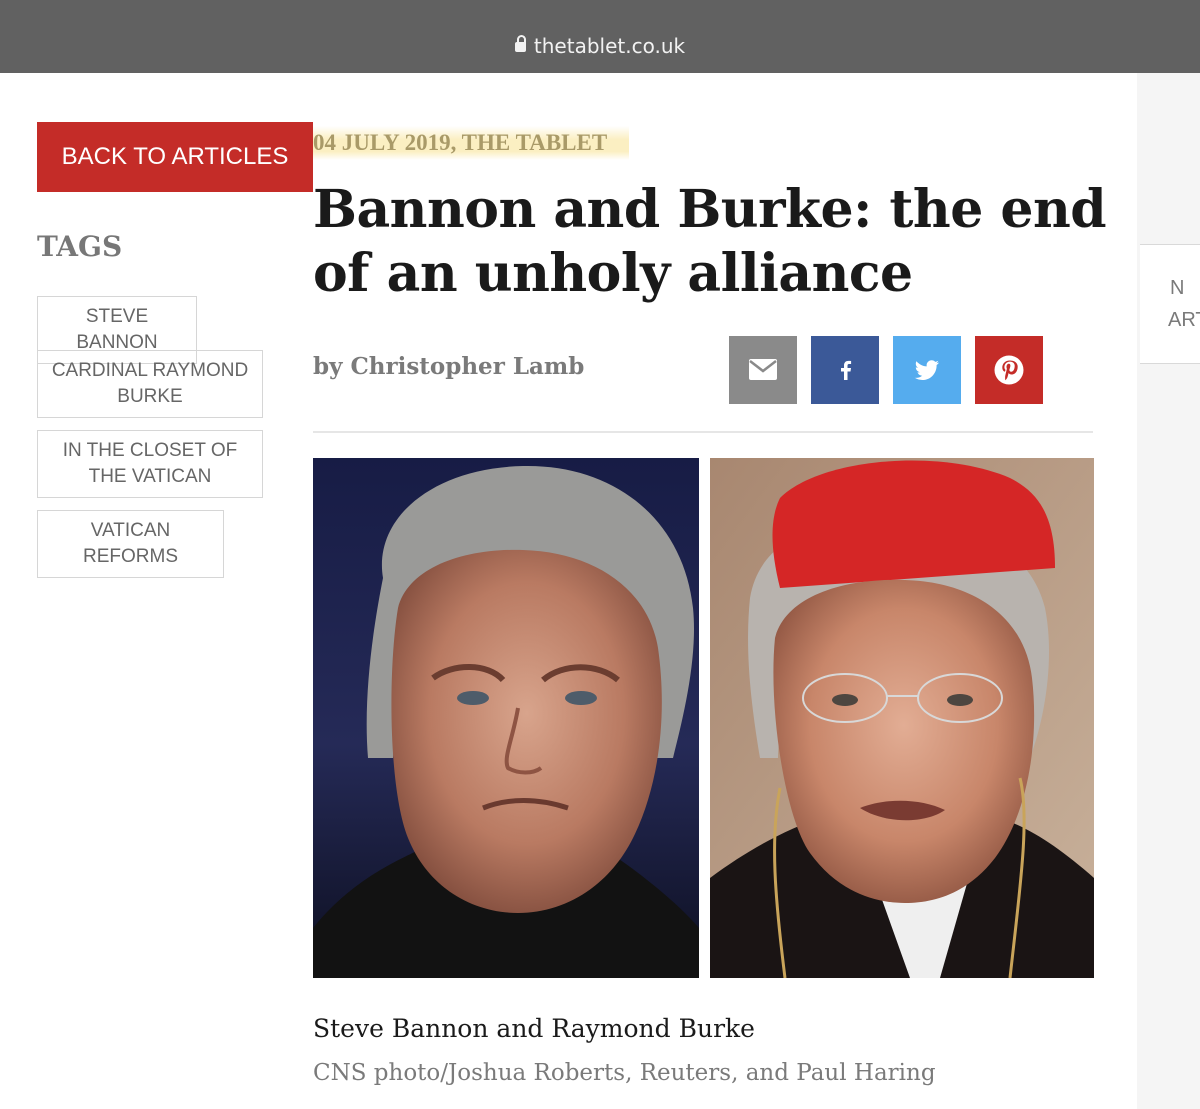  I want to click on right-panel, so click(1168, 591).